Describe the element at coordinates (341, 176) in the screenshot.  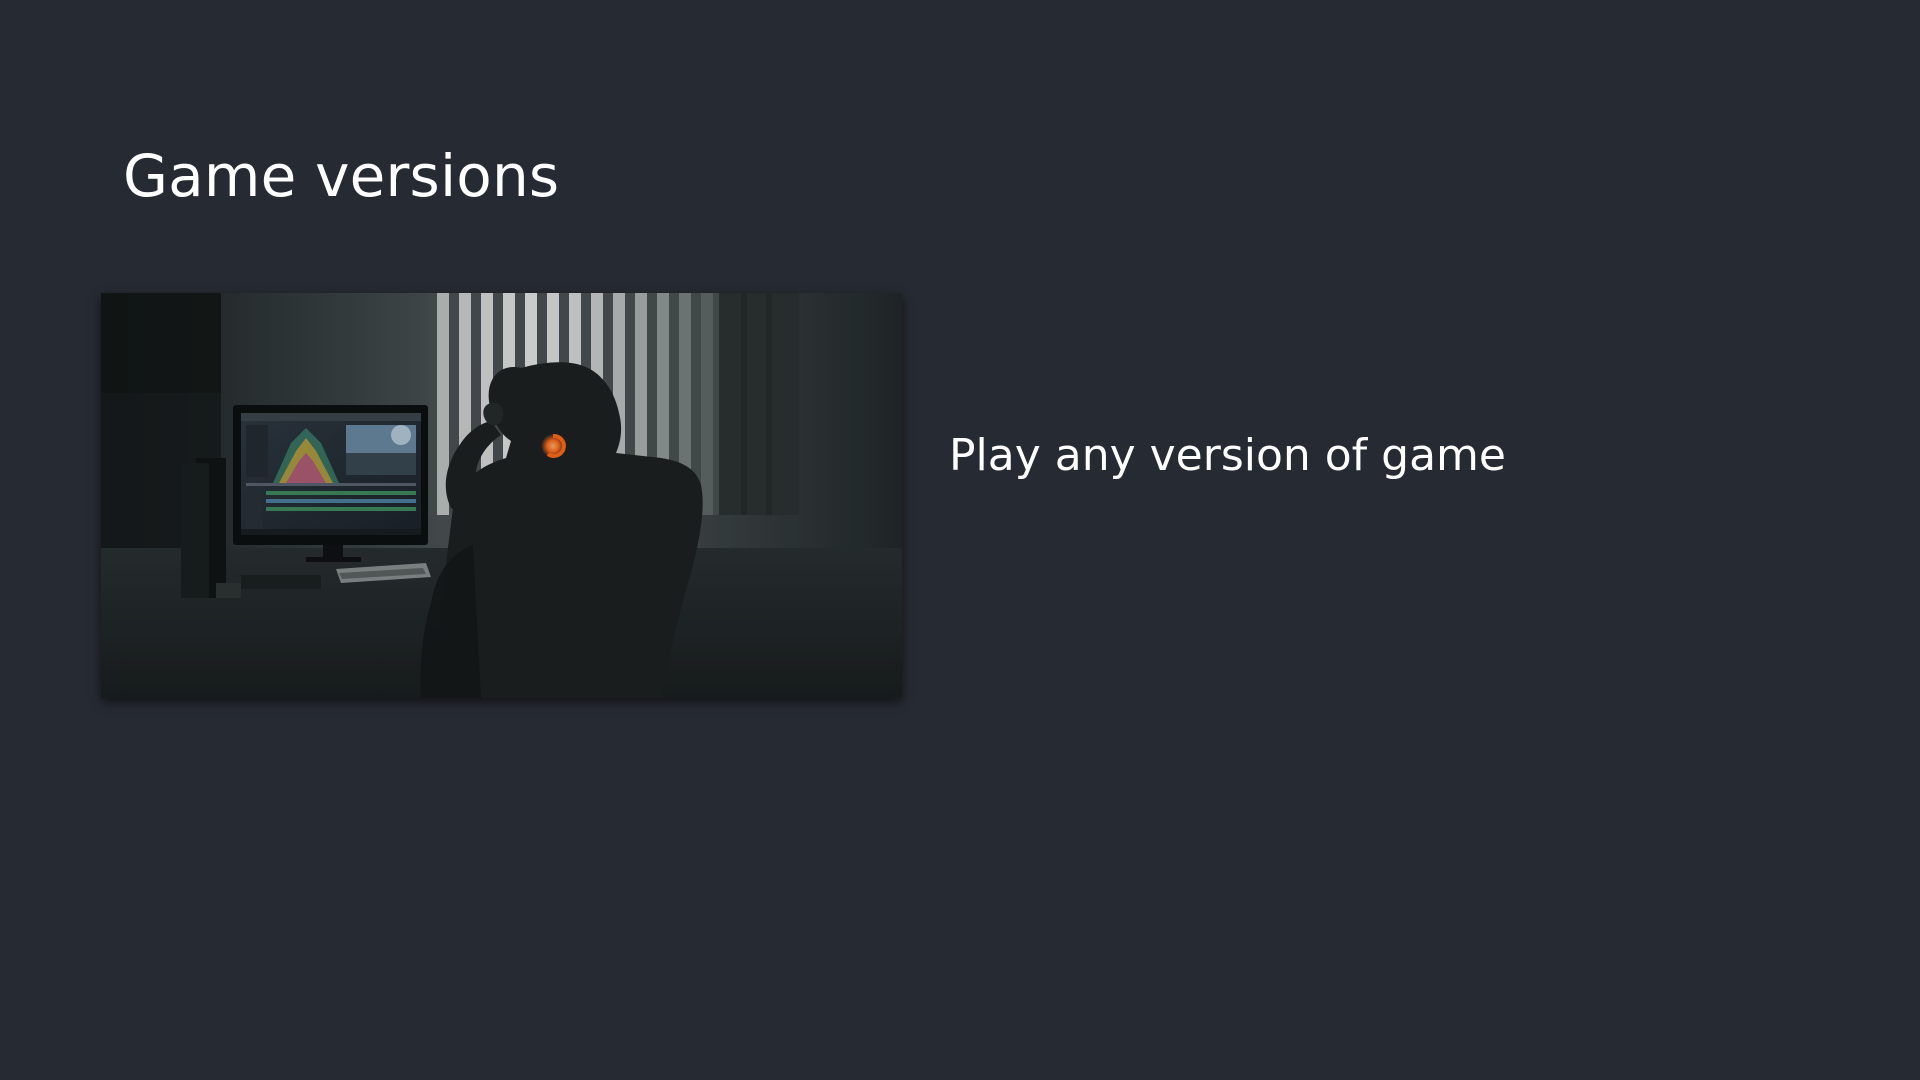
I see `page-title: Game versions` at that location.